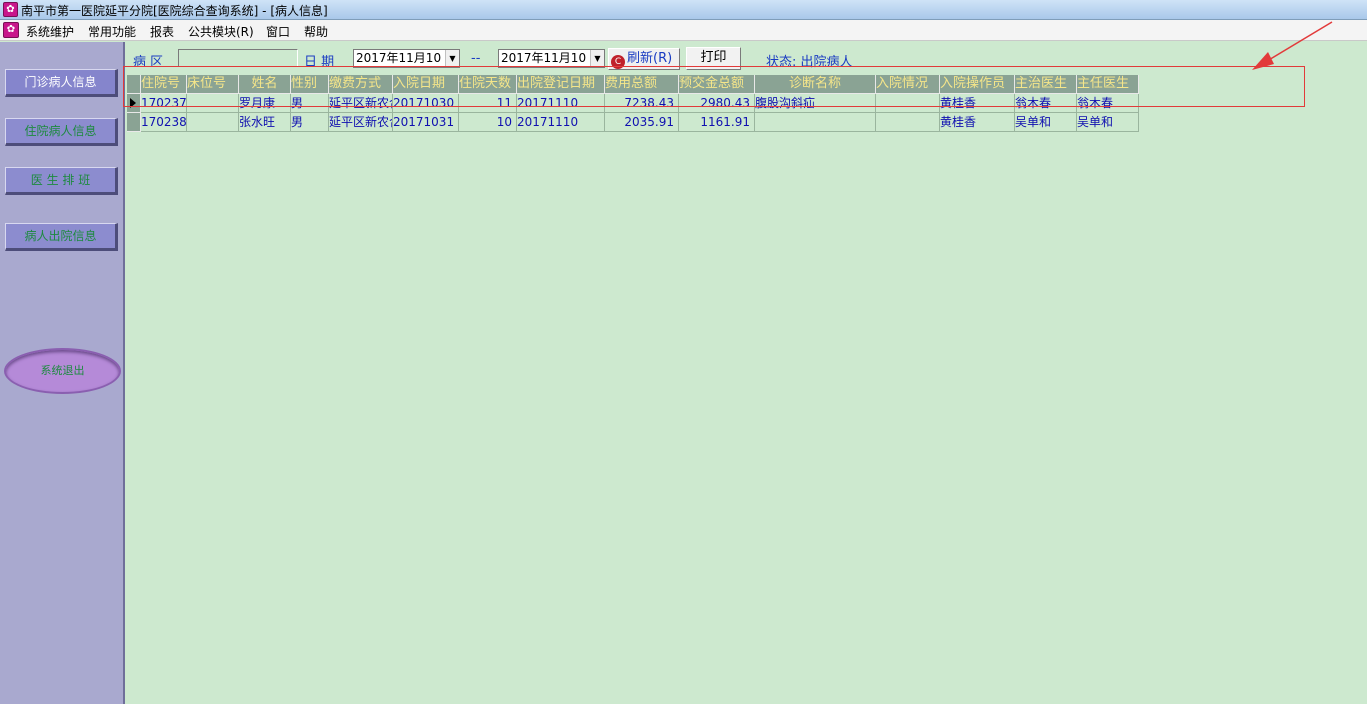 This screenshot has height=704, width=1367. I want to click on cell-name: 张水旺, so click(265, 122).